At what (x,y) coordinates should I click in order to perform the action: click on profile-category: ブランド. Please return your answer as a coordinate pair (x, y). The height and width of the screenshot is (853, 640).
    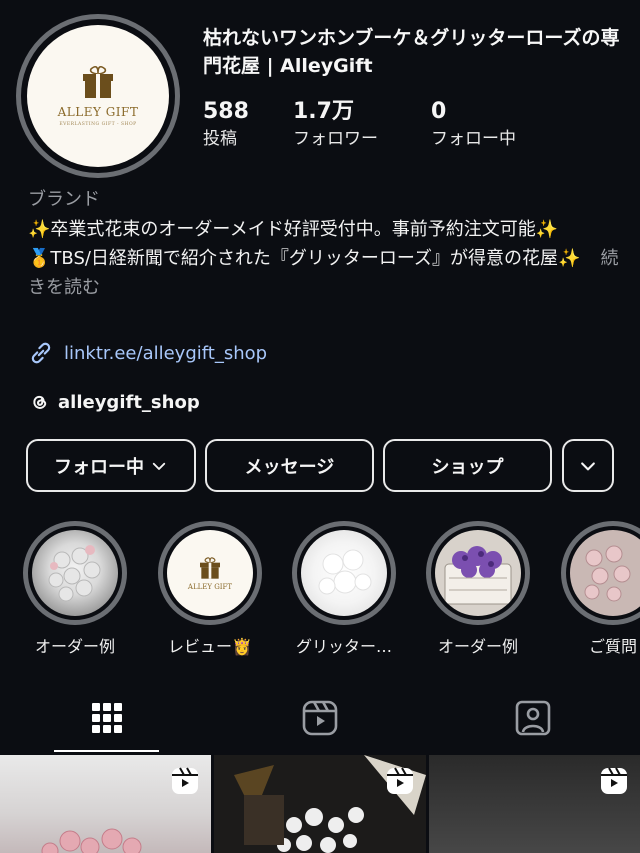
    Looking at the image, I should click on (64, 199).